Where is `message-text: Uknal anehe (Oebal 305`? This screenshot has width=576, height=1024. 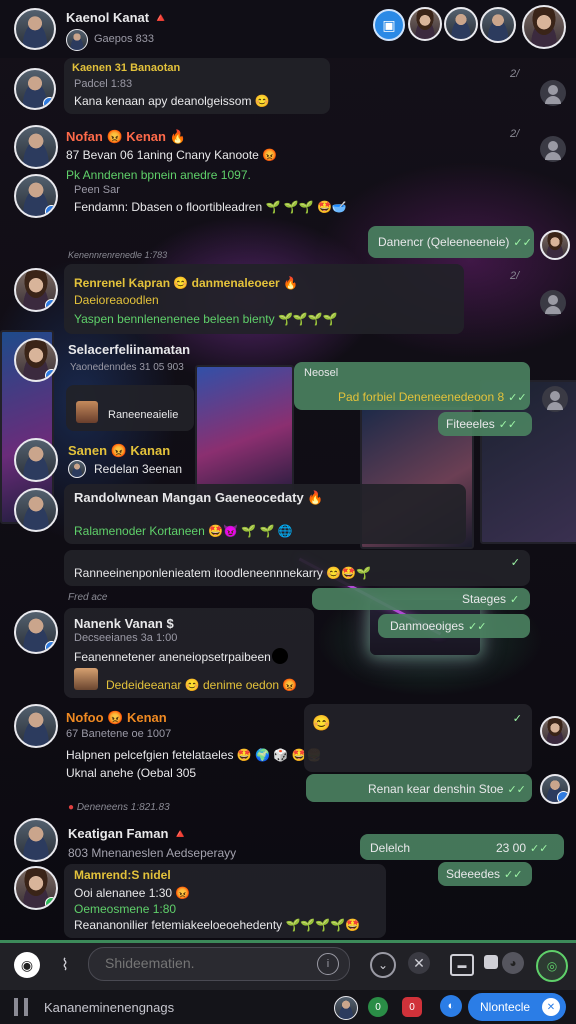
message-text: Uknal anehe (Oebal 305 is located at coordinates (131, 773).